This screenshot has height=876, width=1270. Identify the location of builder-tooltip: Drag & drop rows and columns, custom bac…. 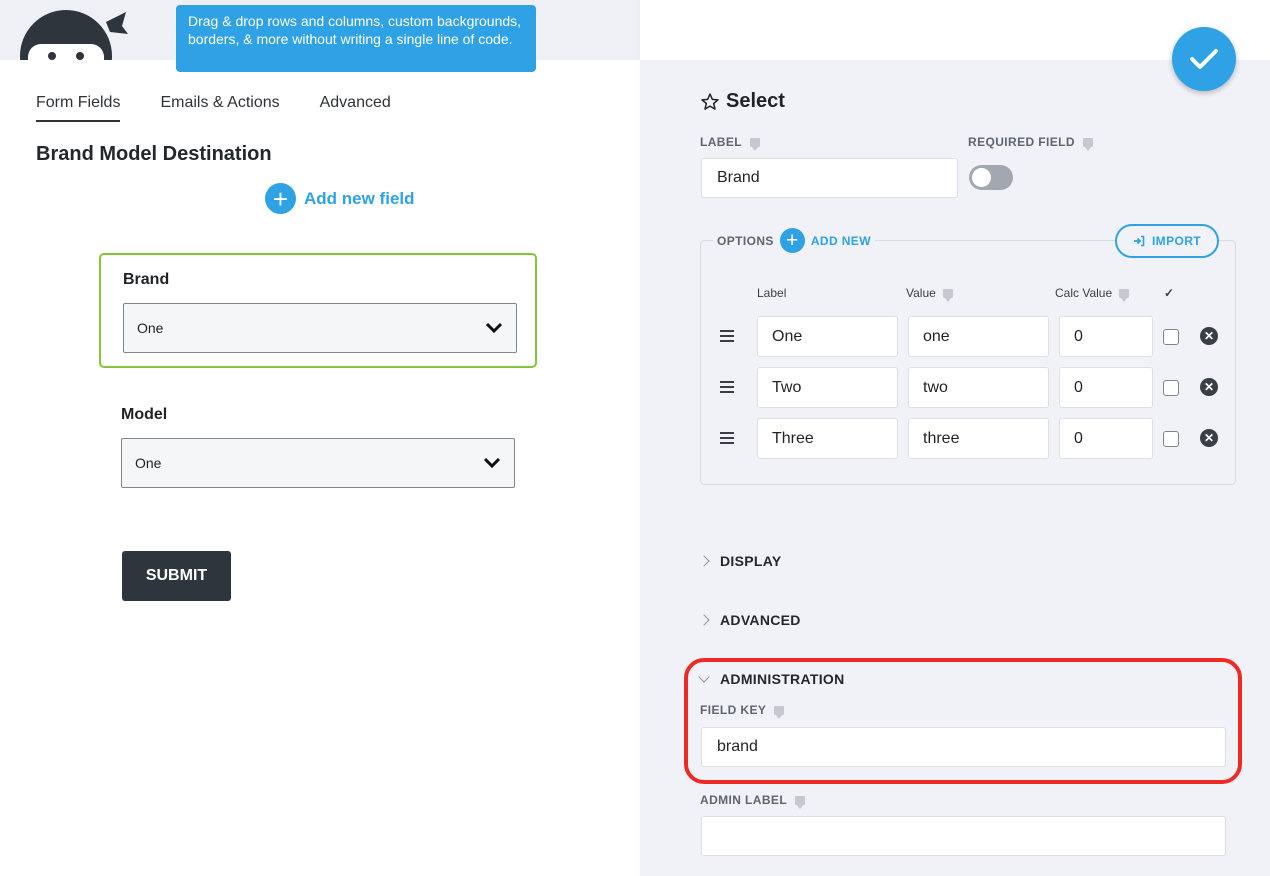
(356, 38).